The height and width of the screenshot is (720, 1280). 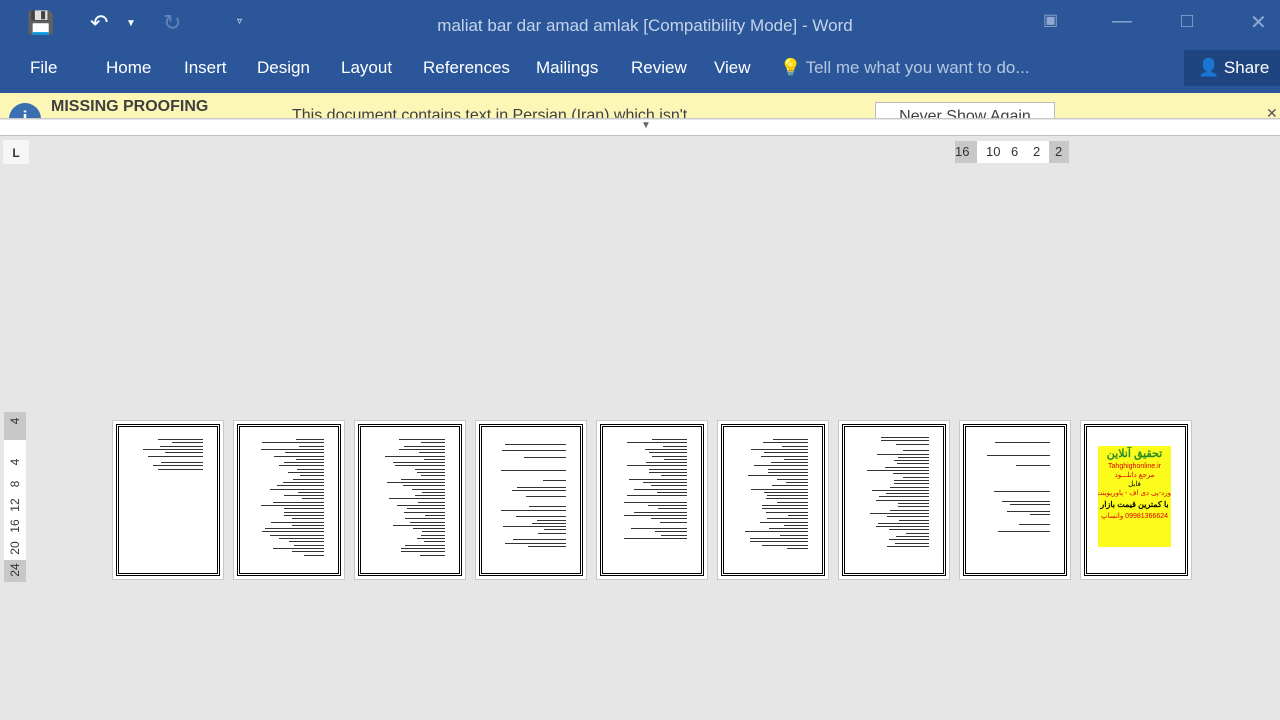 What do you see at coordinates (43, 68) in the screenshot?
I see `tab-file: File` at bounding box center [43, 68].